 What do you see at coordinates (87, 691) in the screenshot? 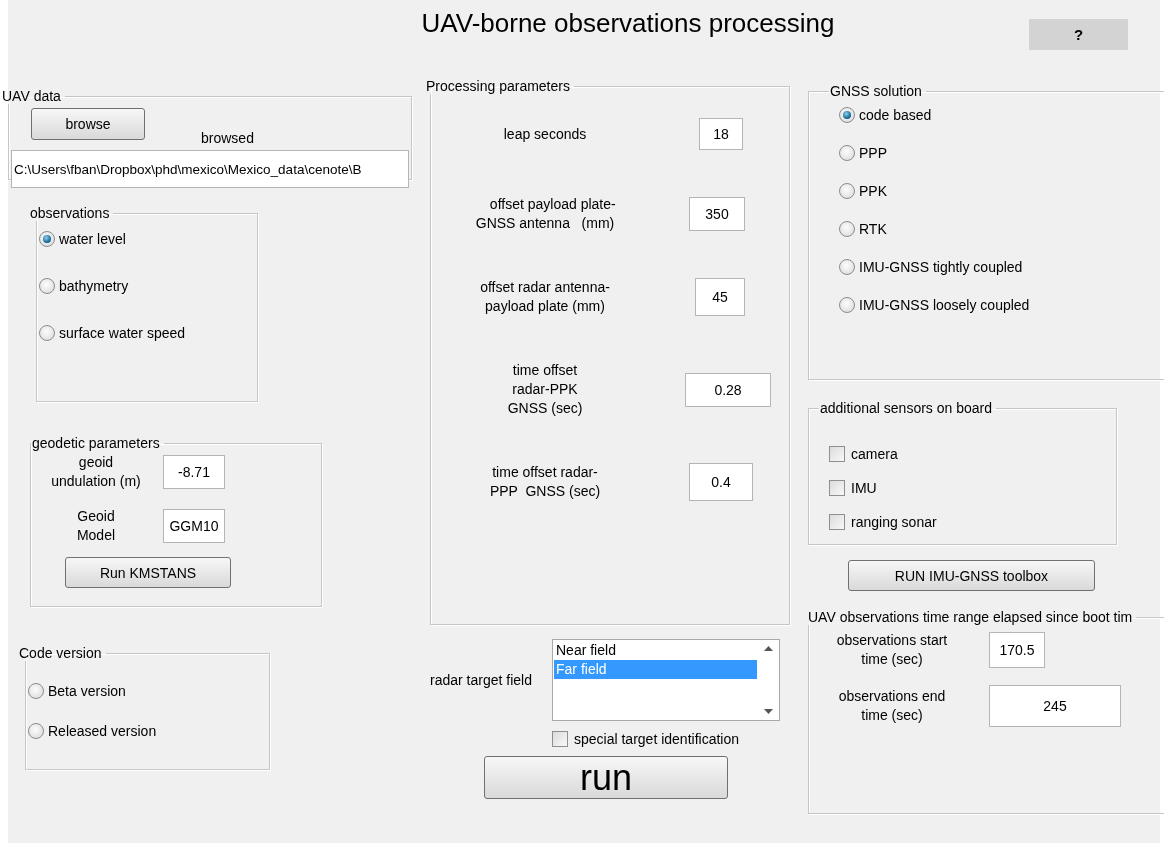
I see `radio-label: Beta version` at bounding box center [87, 691].